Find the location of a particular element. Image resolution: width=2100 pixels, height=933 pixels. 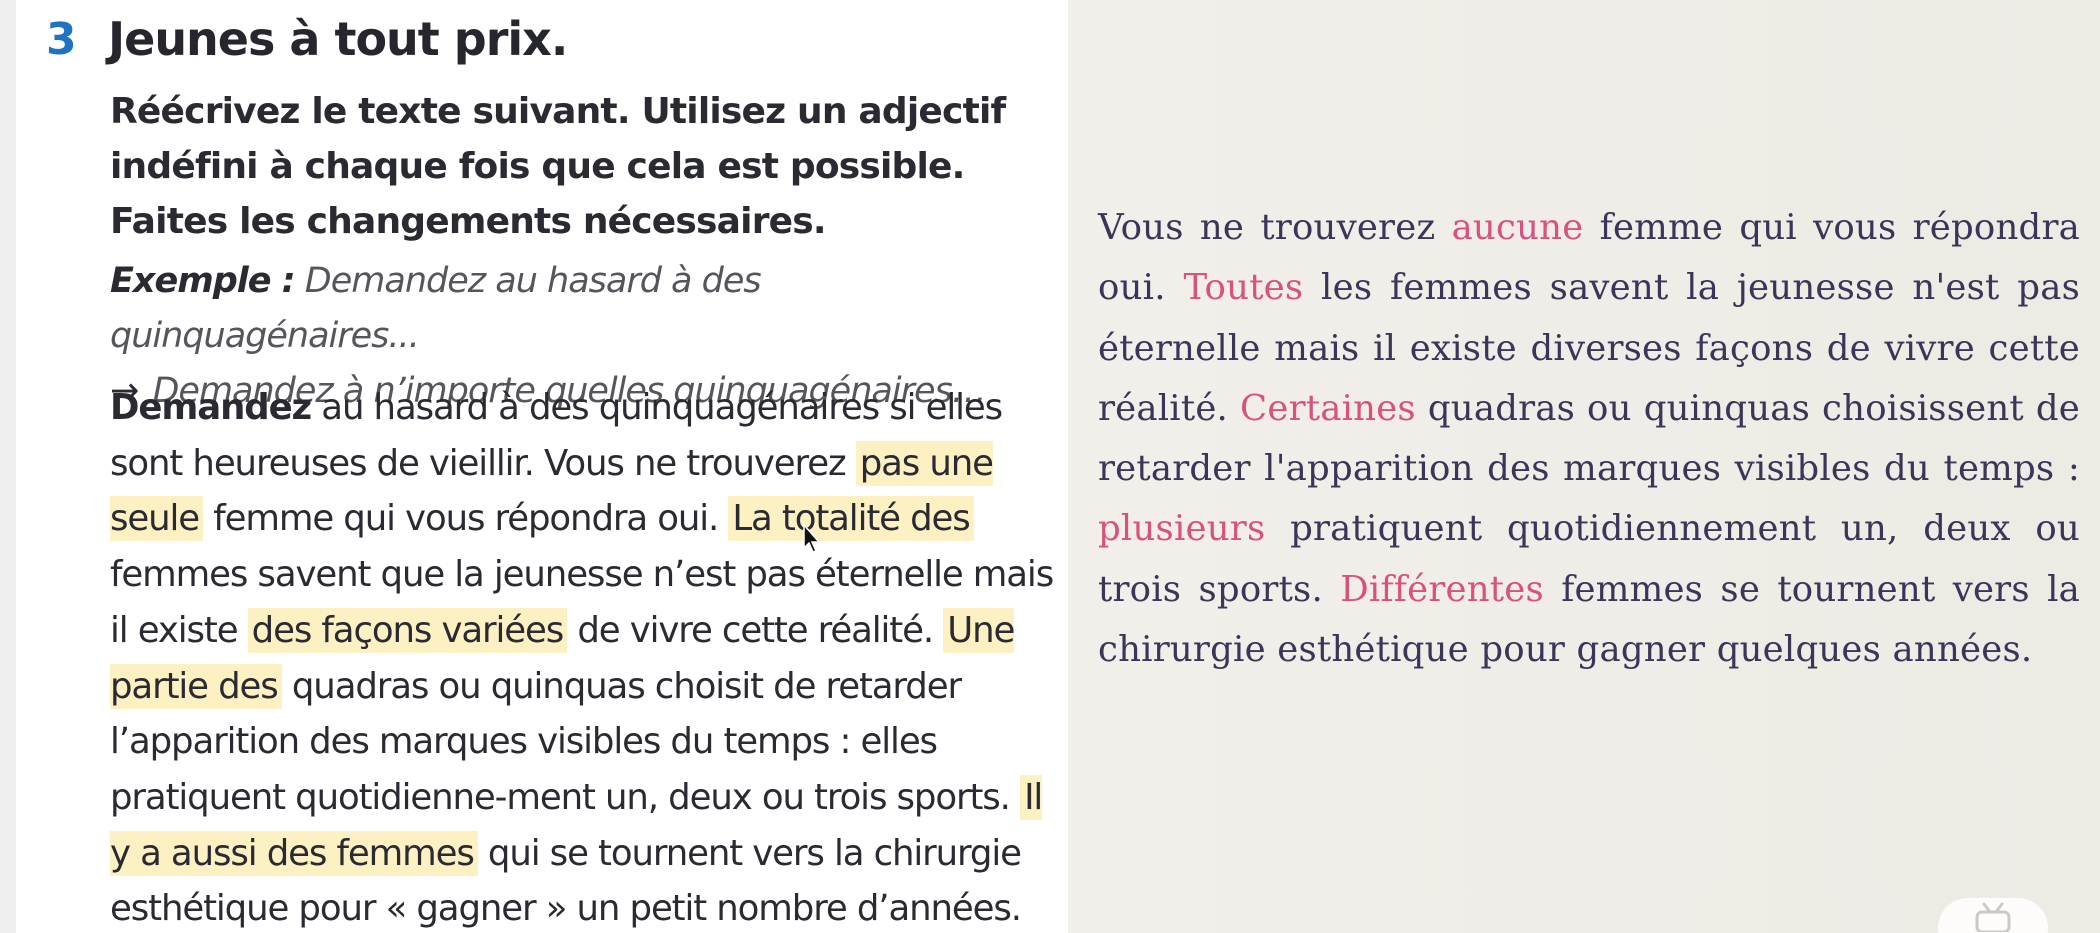

answer-segment: Vous ne trouverez is located at coordinates (1275, 227).